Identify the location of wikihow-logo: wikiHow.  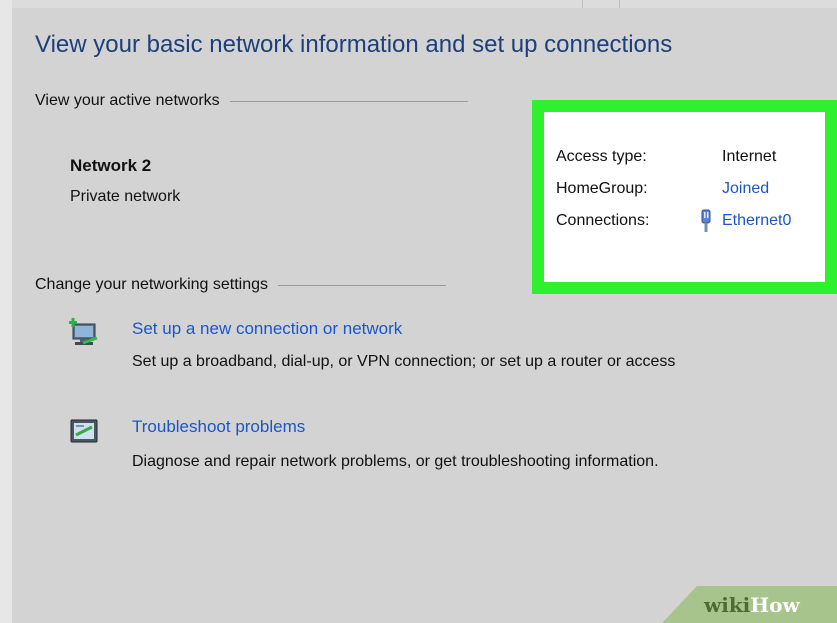
(752, 605).